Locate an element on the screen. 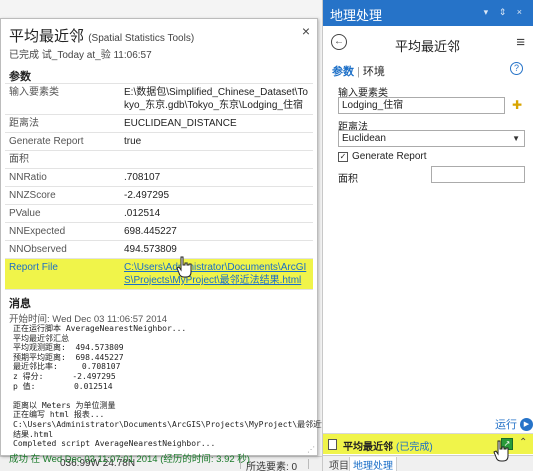 The height and width of the screenshot is (471, 533). popup-title: 平均最近邻 (Spatial Statistics Tools) is located at coordinates (101, 35).